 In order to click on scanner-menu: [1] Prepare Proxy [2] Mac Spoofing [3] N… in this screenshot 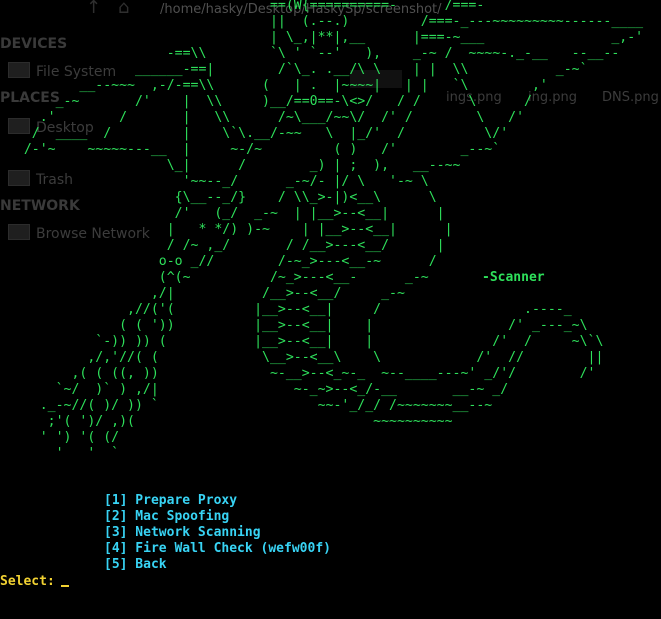, I will do `click(217, 533)`.